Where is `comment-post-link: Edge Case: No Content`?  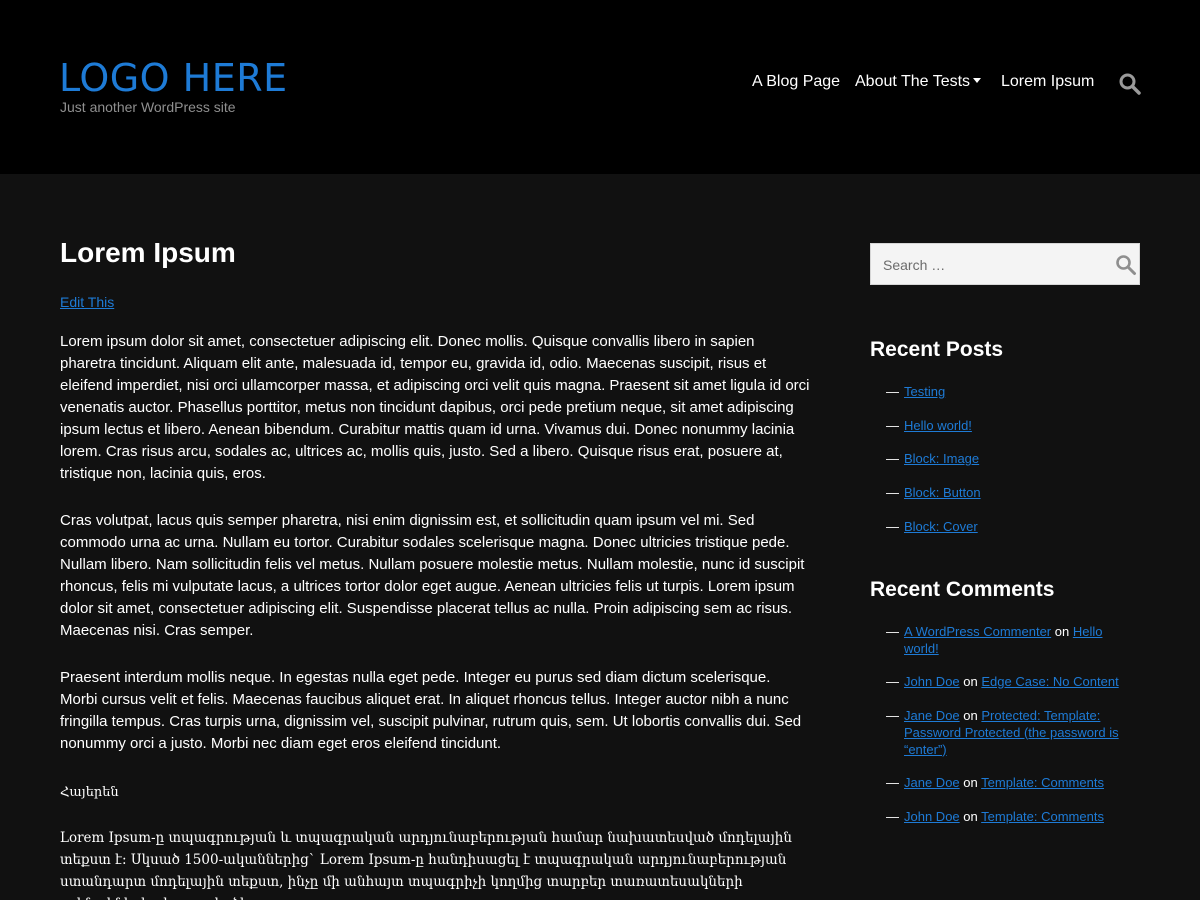 comment-post-link: Edge Case: No Content is located at coordinates (1049, 681).